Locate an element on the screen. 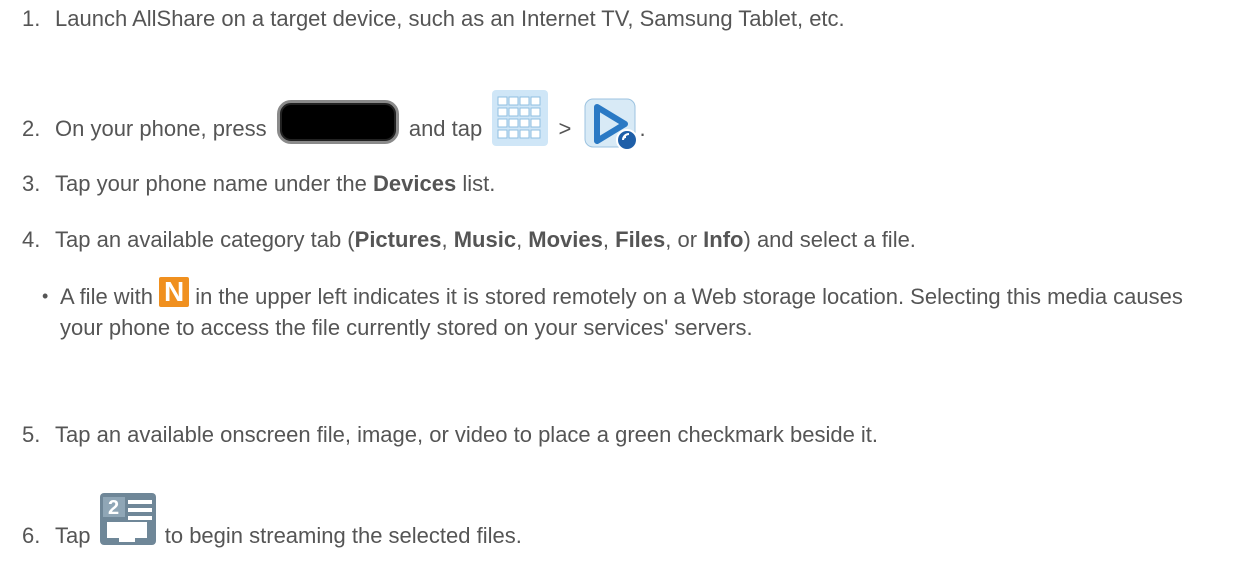 This screenshot has height=564, width=1238. step-2: 2. On your phone, press and tap > . is located at coordinates (334, 124).